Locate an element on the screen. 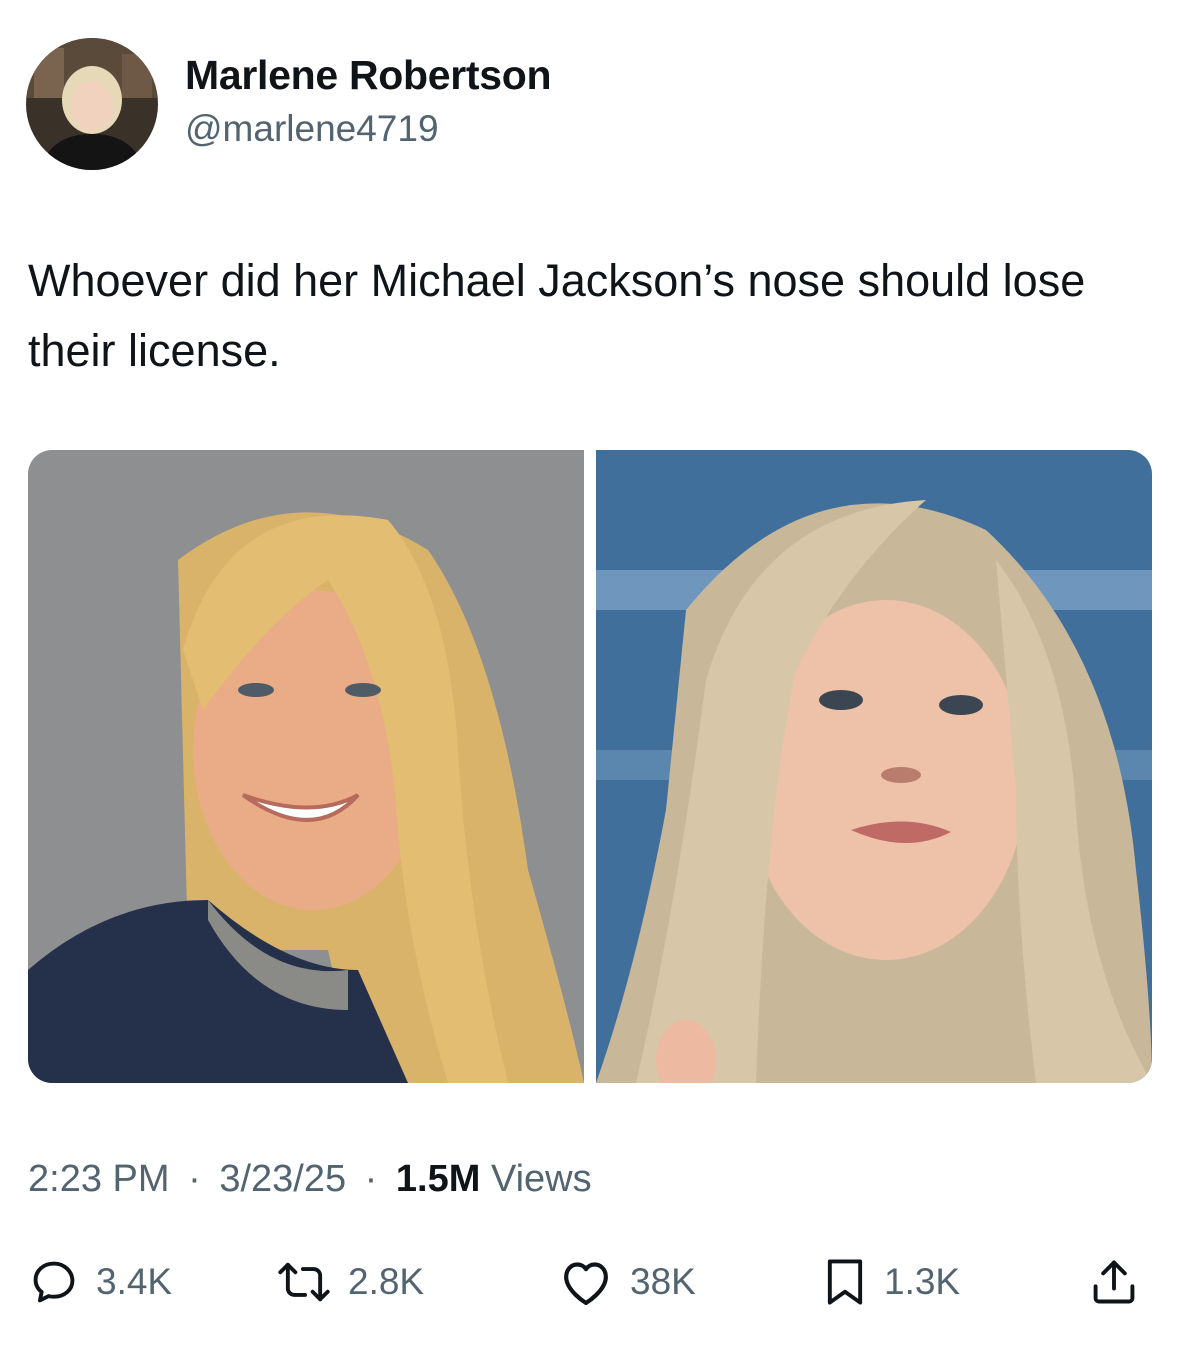 Image resolution: width=1179 pixels, height=1363 pixels. reply-button: 3.4K is located at coordinates (100, 1282).